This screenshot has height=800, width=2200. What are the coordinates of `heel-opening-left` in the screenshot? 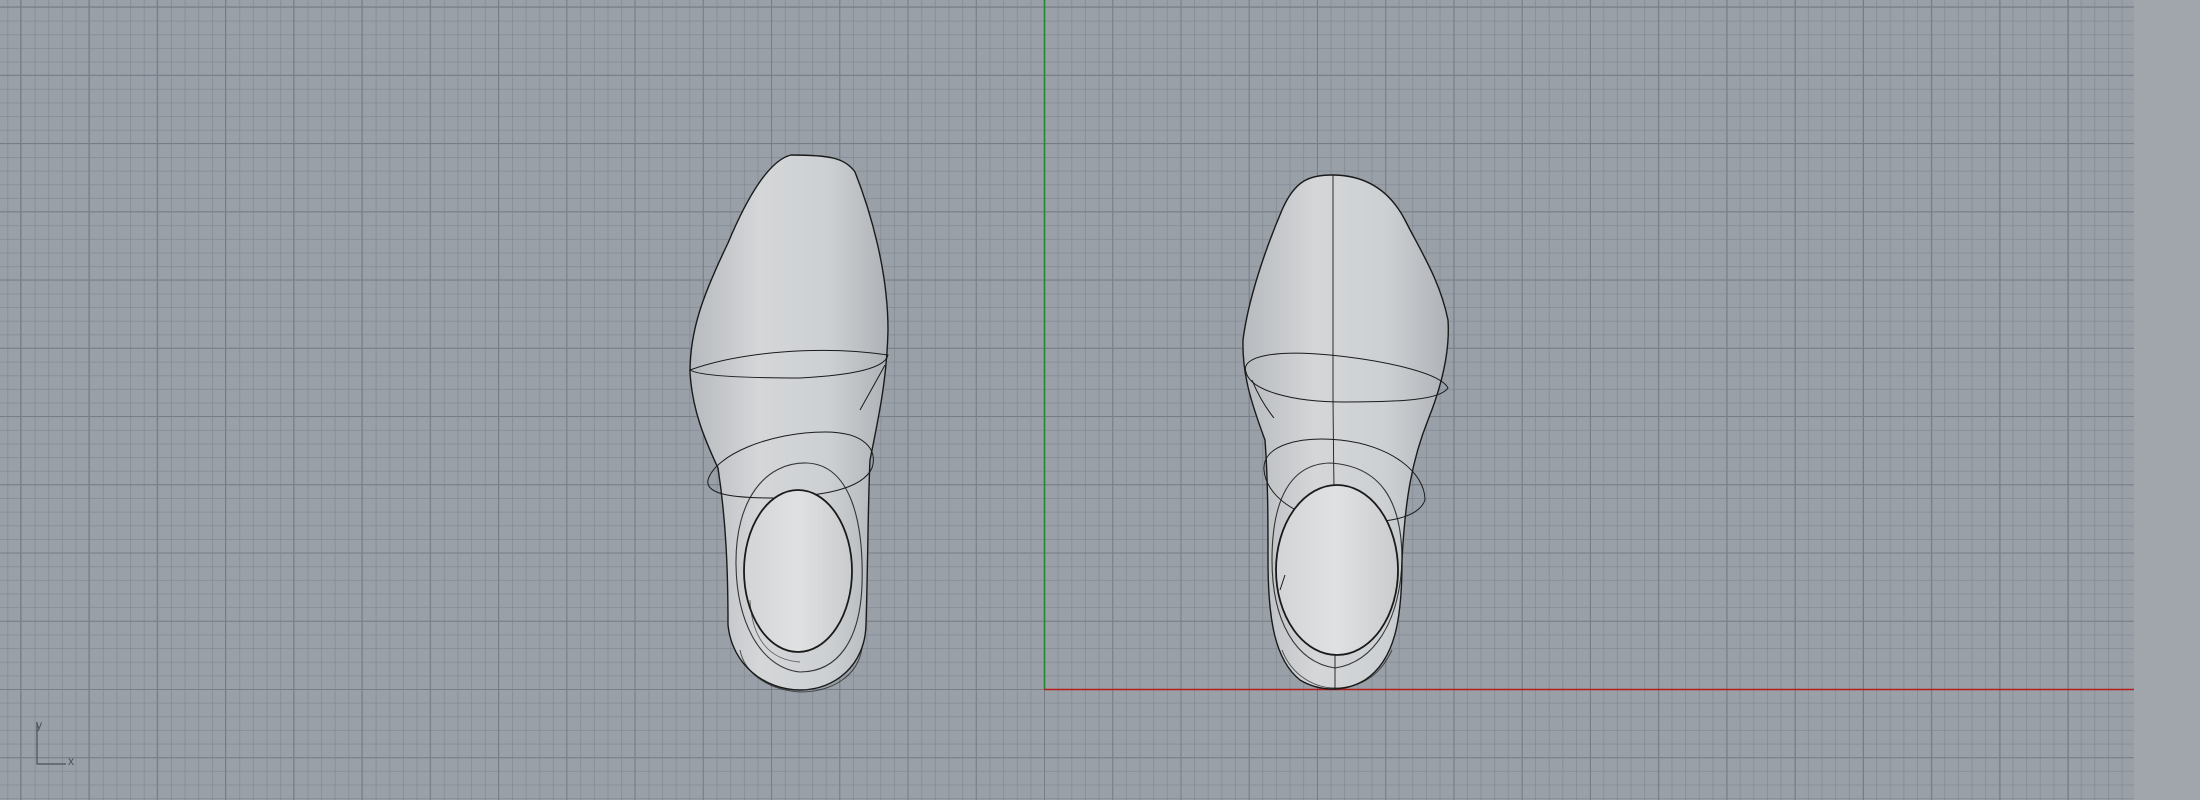 It's located at (798, 571).